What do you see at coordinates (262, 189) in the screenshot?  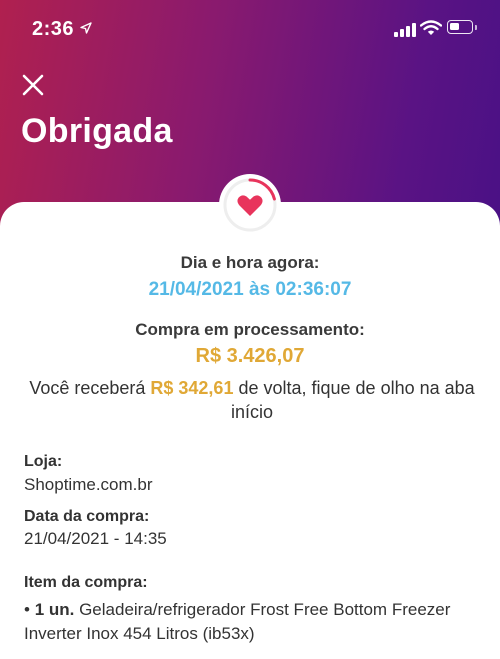 I see `ring-progress` at bounding box center [262, 189].